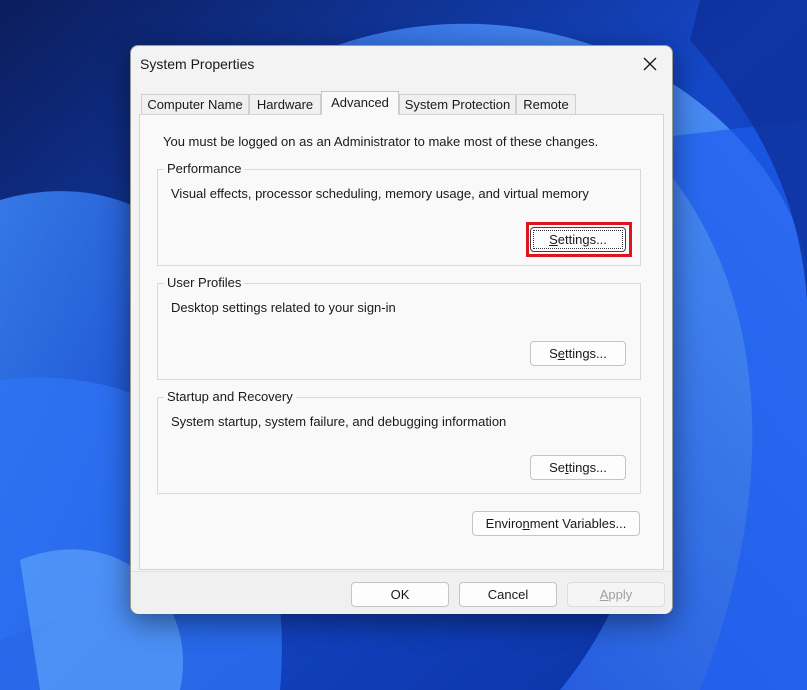 The image size is (807, 690). I want to click on user-profiles-group-label: User Profiles, so click(204, 282).